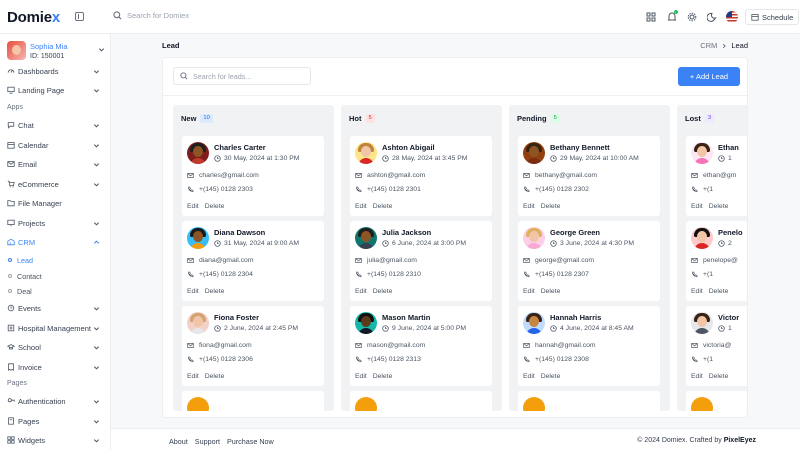 The height and width of the screenshot is (450, 800). Describe the element at coordinates (709, 76) in the screenshot. I see `add-lead-button: + Add Lead` at that location.